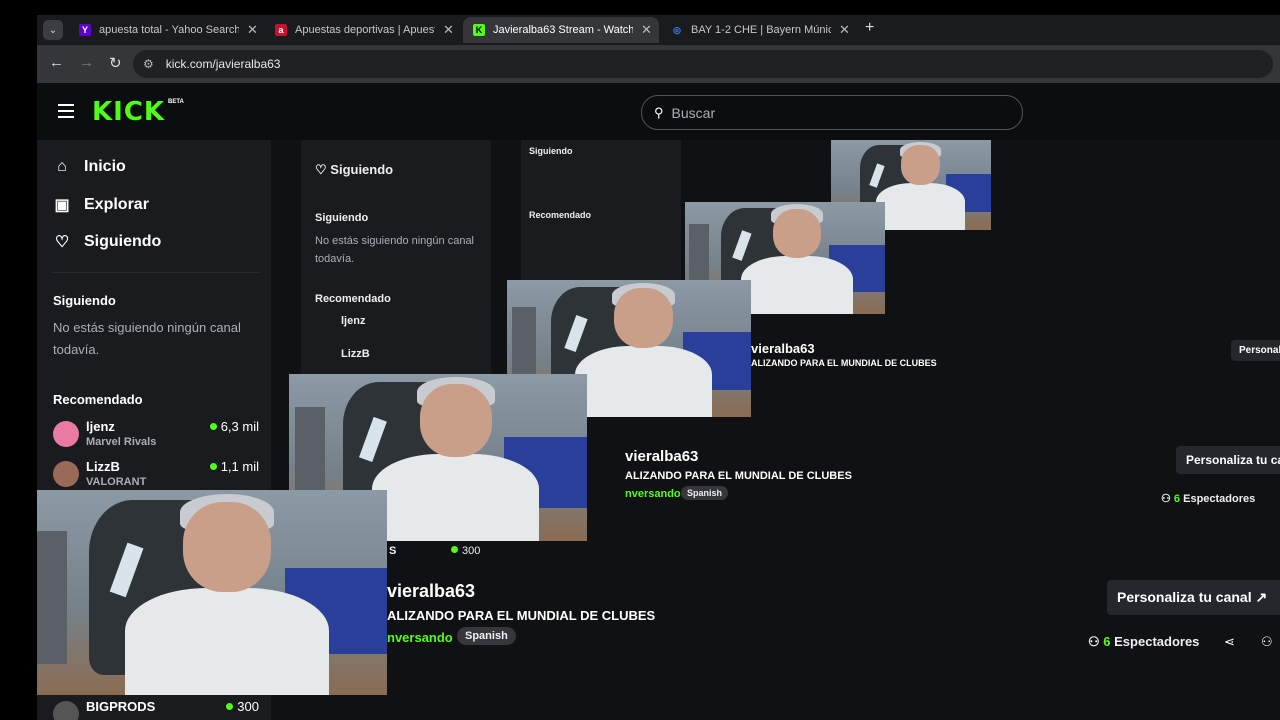  Describe the element at coordinates (393, 551) in the screenshot. I see `echo-bigprods: S` at that location.